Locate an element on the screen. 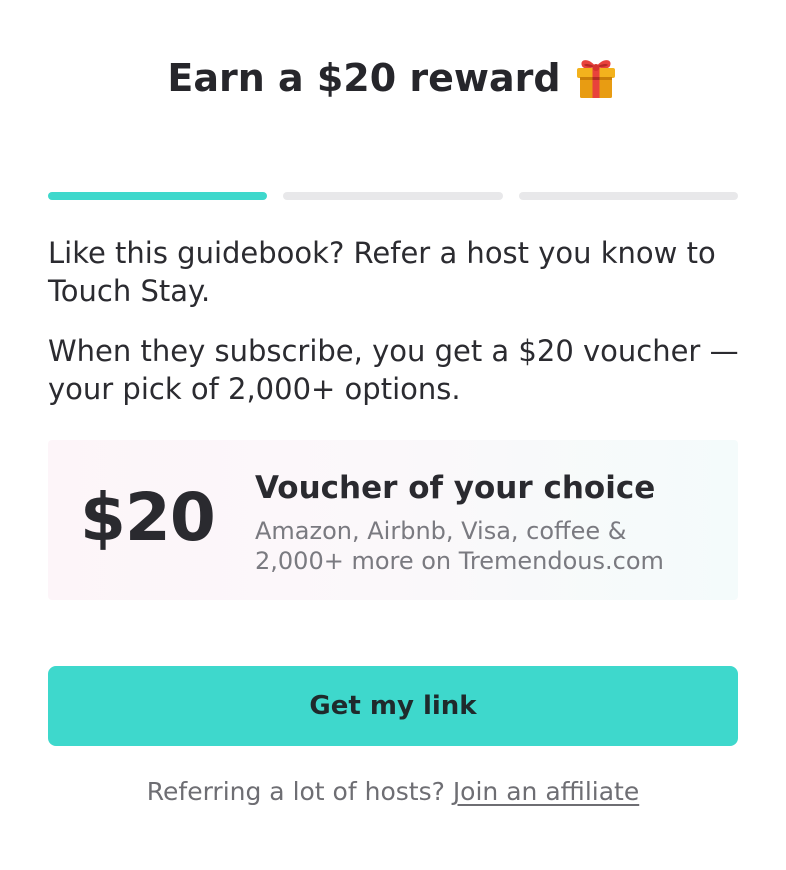  modal-title: Earn a $20 reward is located at coordinates (364, 78).